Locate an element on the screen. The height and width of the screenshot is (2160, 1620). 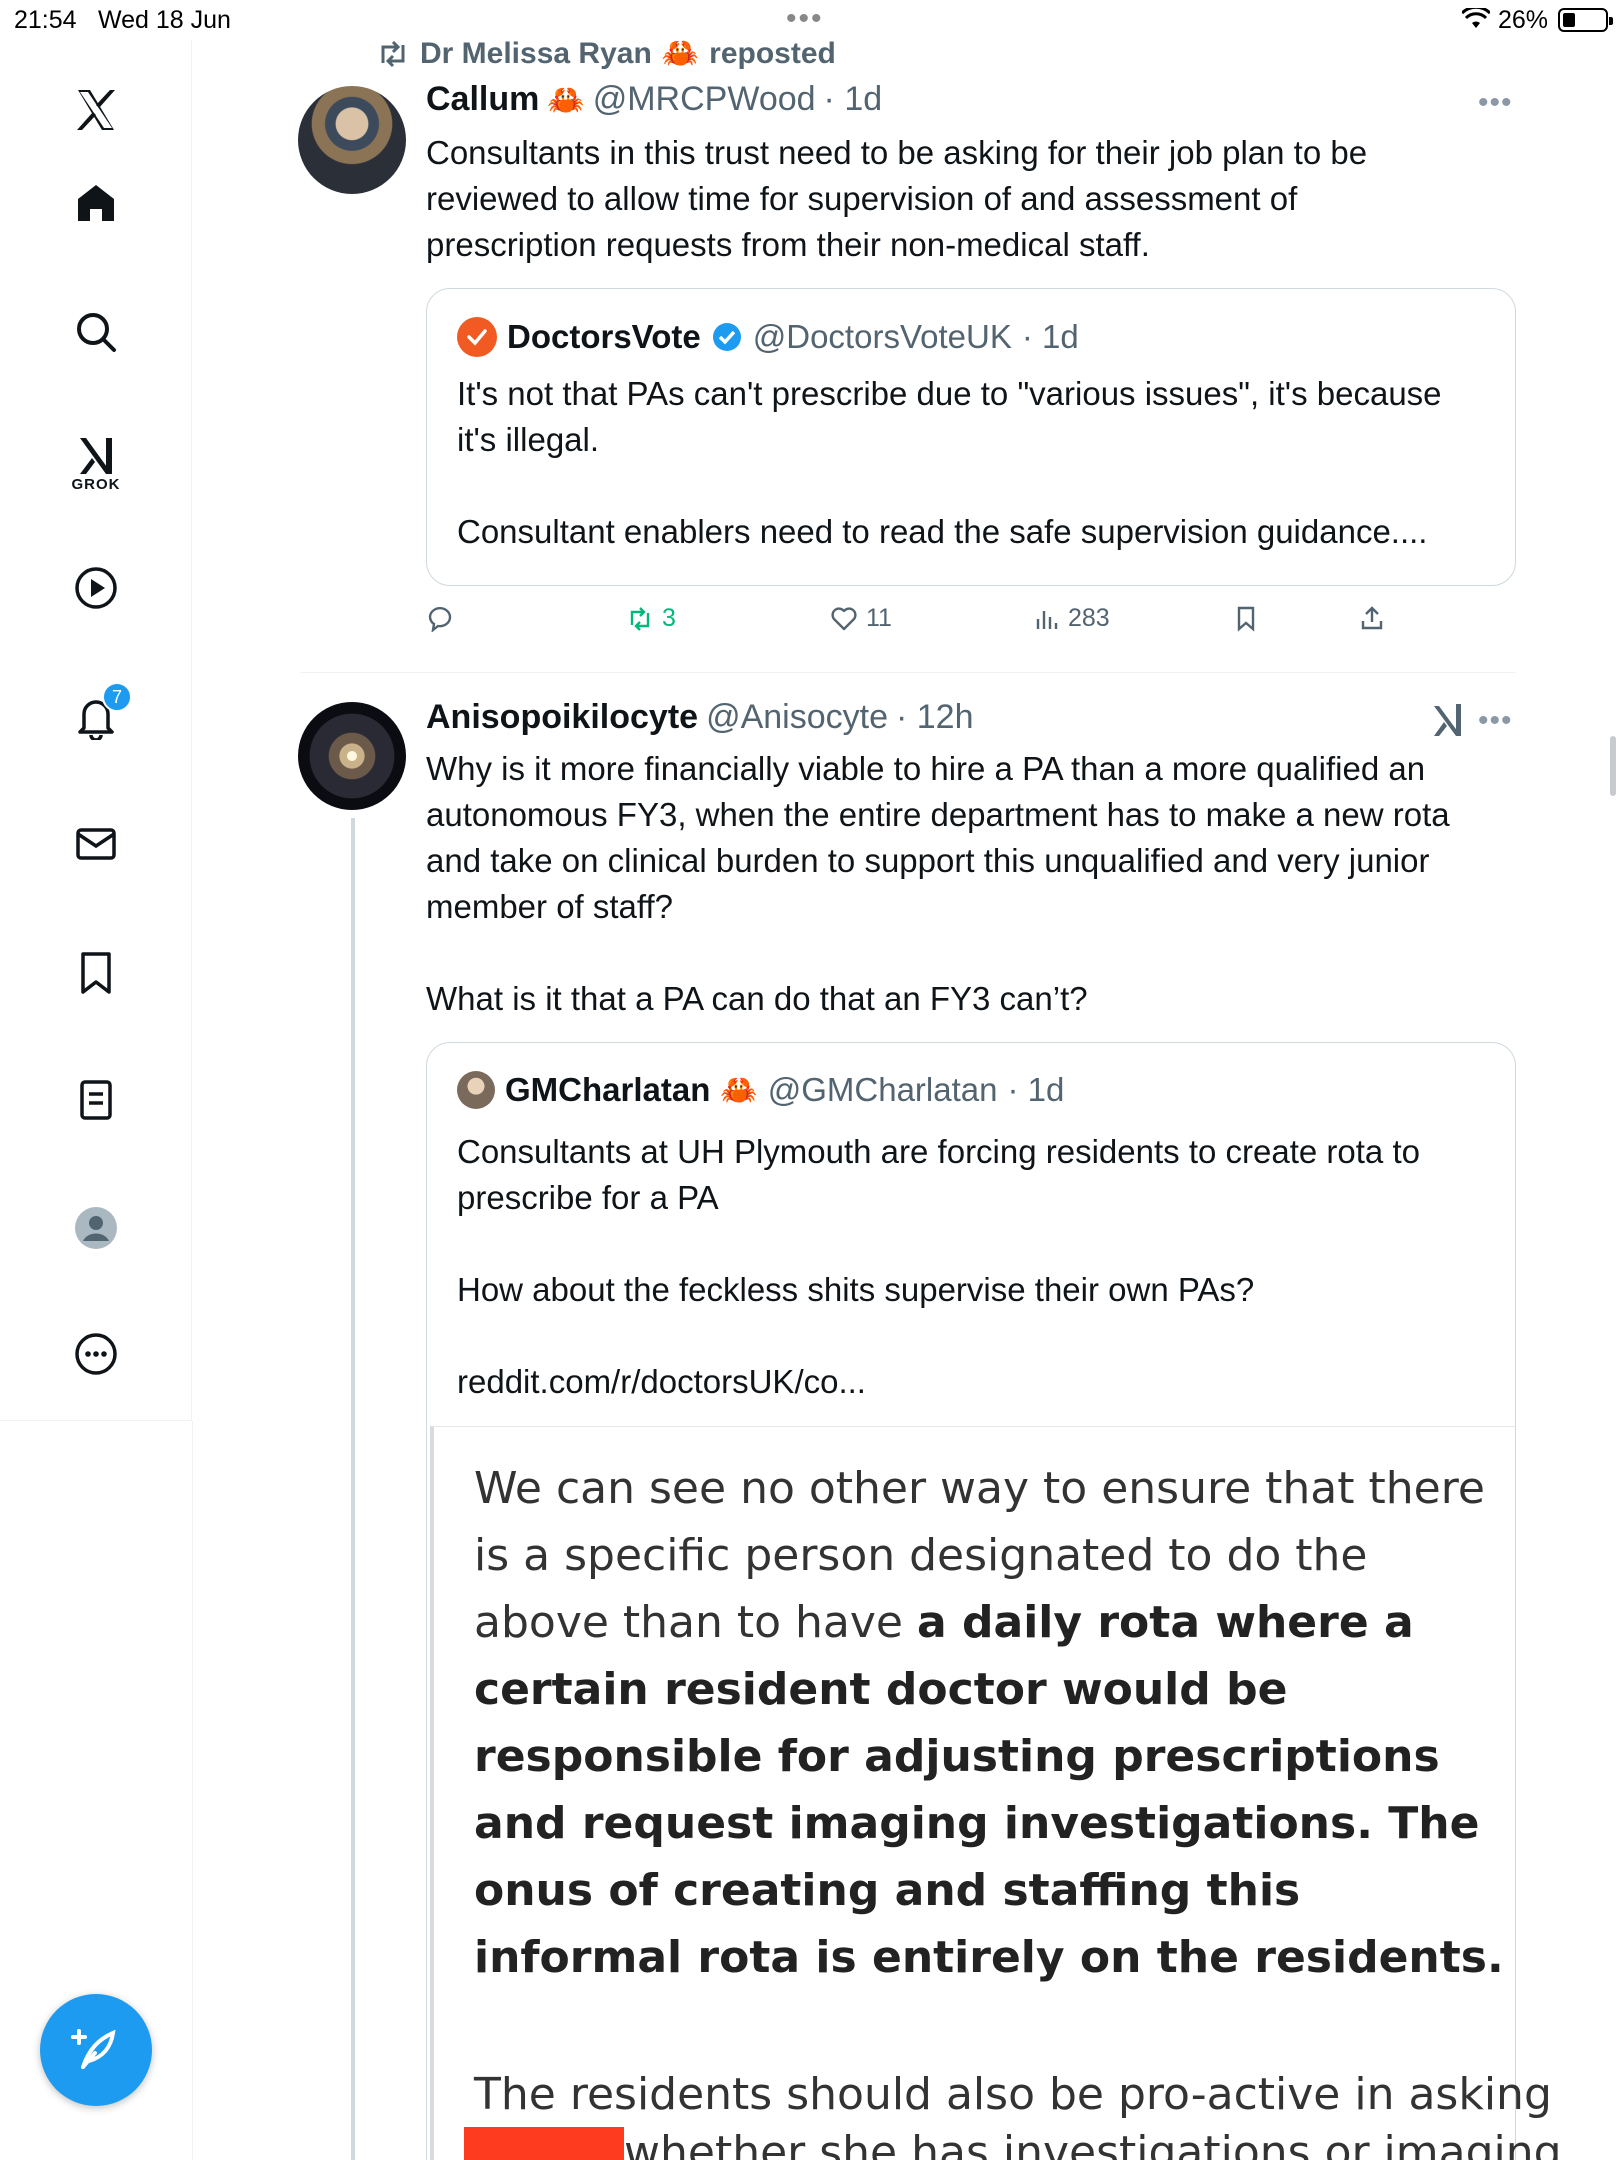
post-time: · 1d is located at coordinates (853, 99).